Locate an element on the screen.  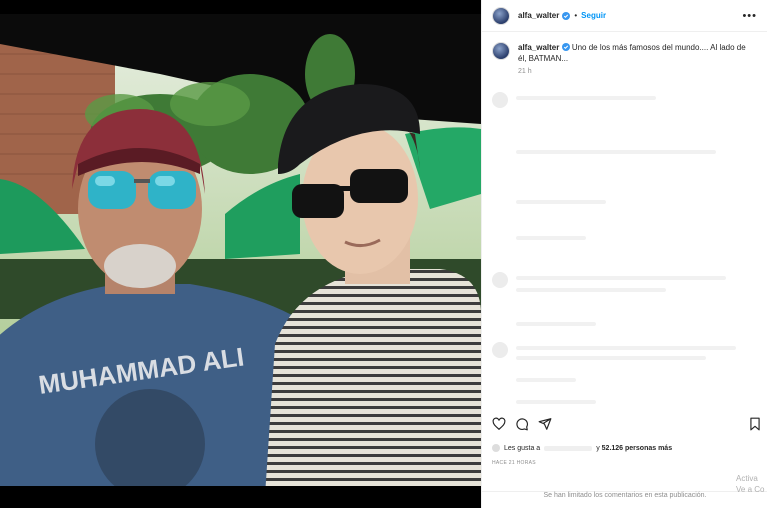
watermark-line-2: Ve a Co is located at coordinates (750, 489).